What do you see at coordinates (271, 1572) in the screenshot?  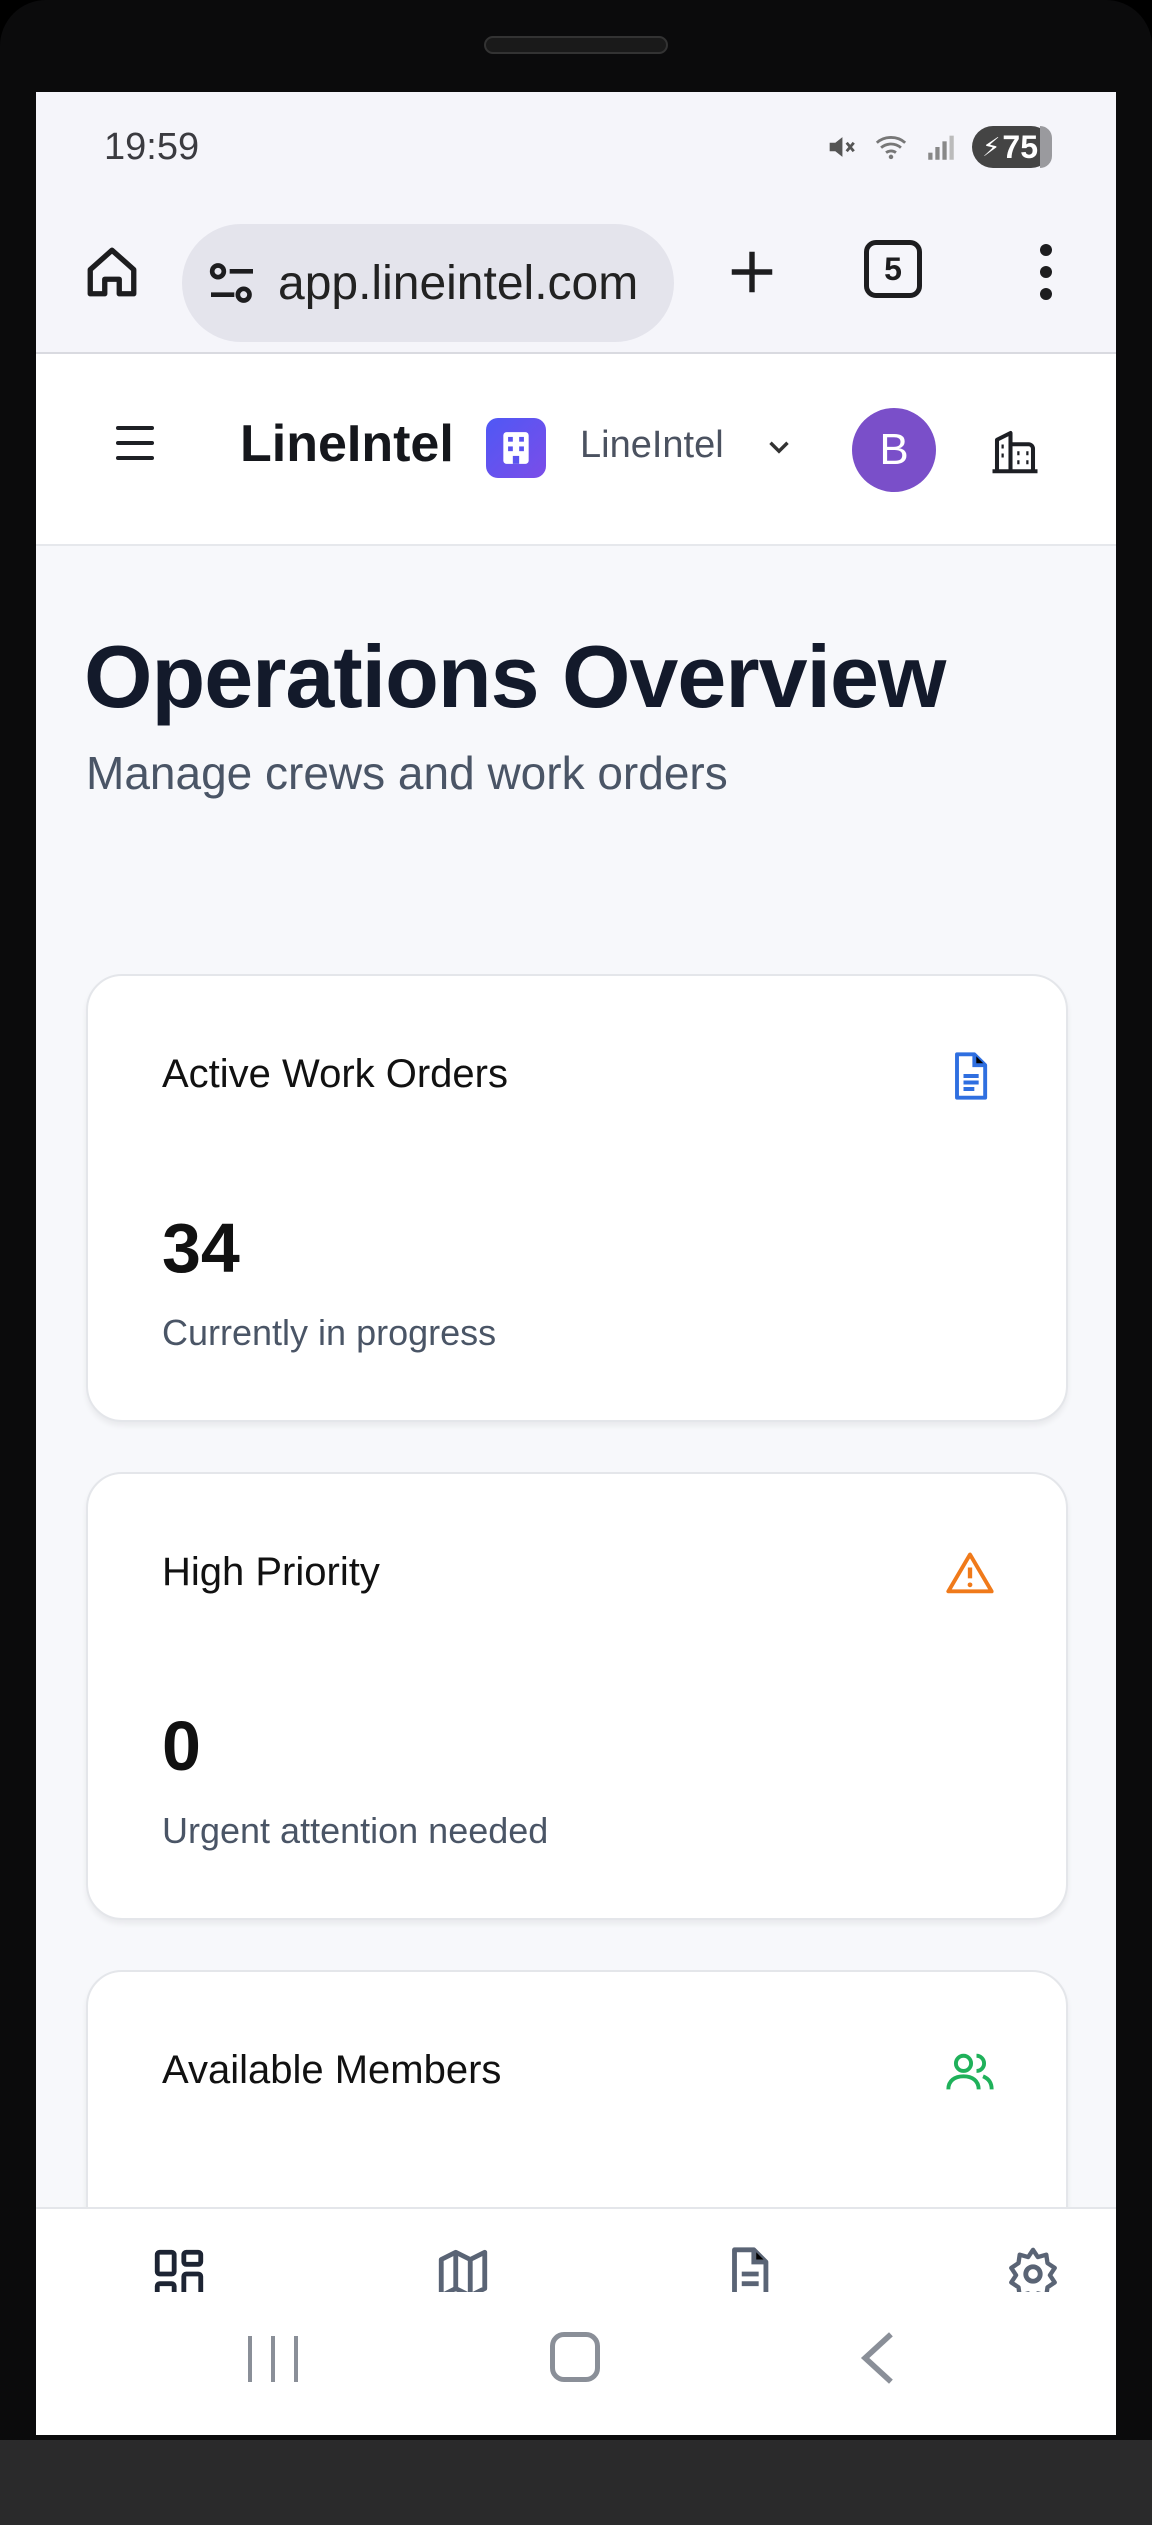 I see `stat-card-label: High Priority` at bounding box center [271, 1572].